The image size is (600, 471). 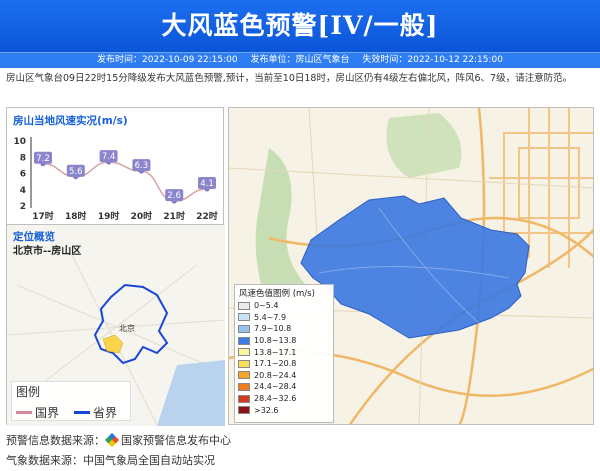 What do you see at coordinates (277, 294) in the screenshot?
I see `wind-legend-title: 风速色值图例 (m/s)` at bounding box center [277, 294].